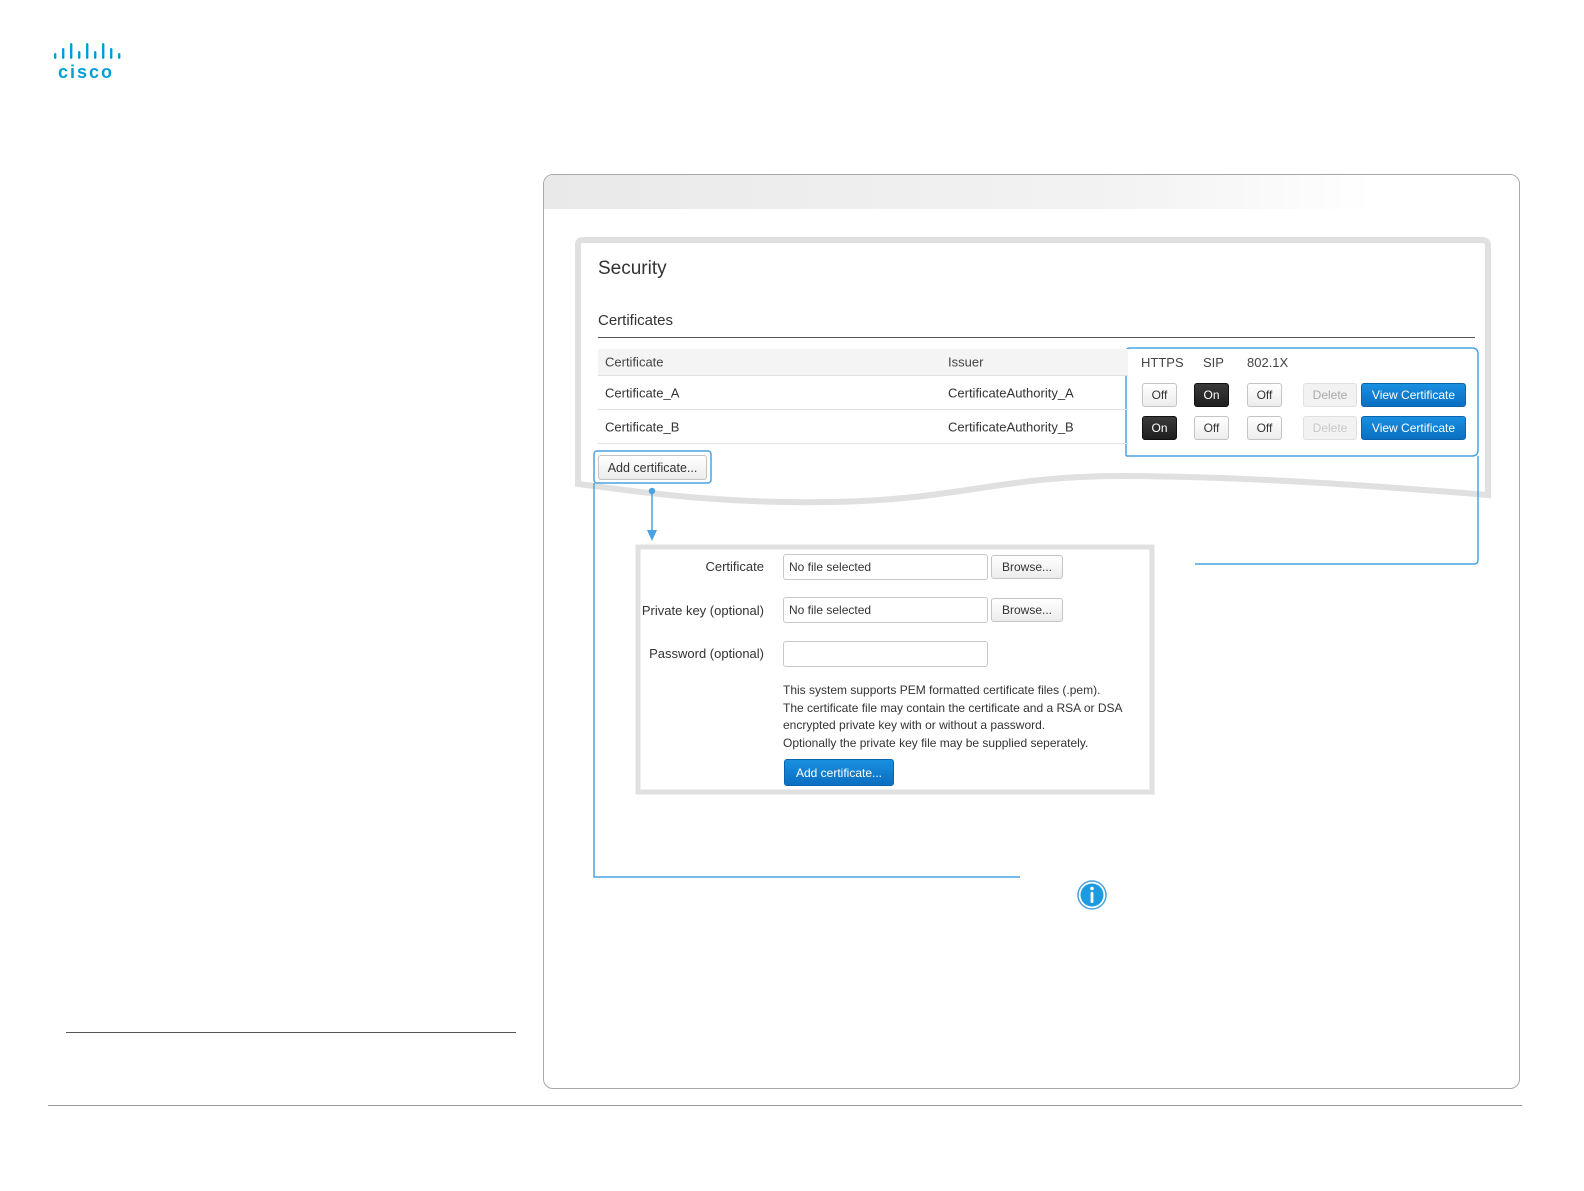  I want to click on cert-issuer: CertificateAuthority_B, so click(1011, 426).